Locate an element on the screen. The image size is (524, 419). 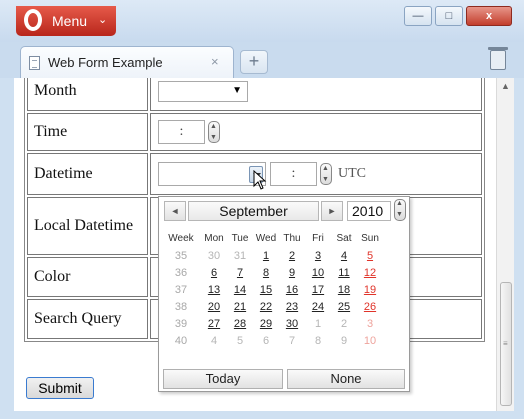
table-row: Month ▼ is located at coordinates (254, 94).